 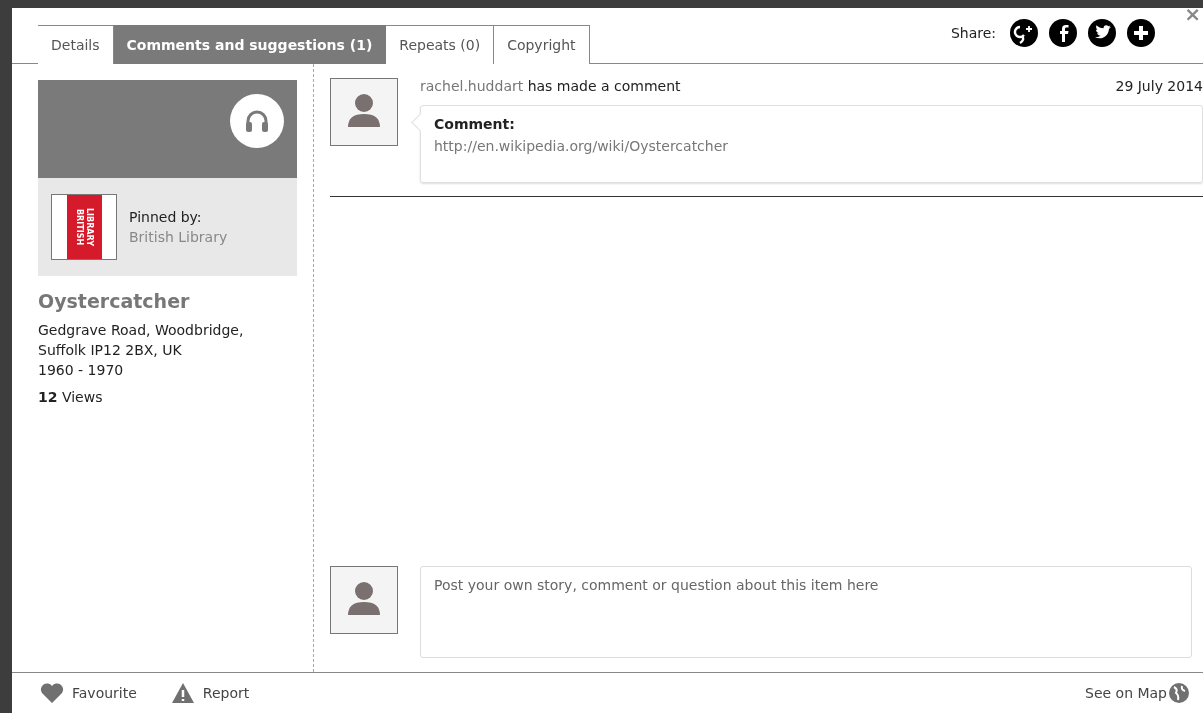 I want to click on view-count: 12 Views, so click(x=71, y=397).